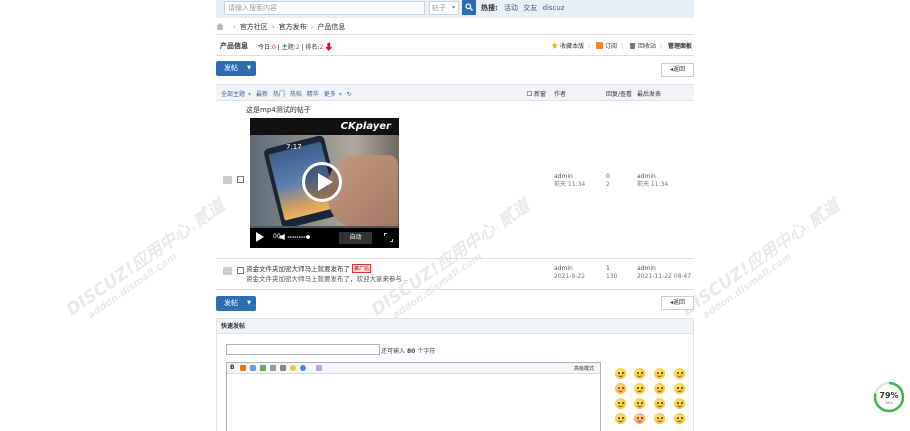 This screenshot has width=910, height=431. Describe the element at coordinates (254, 27) in the screenshot. I see `breadcrumb-link: 官方社区` at that location.